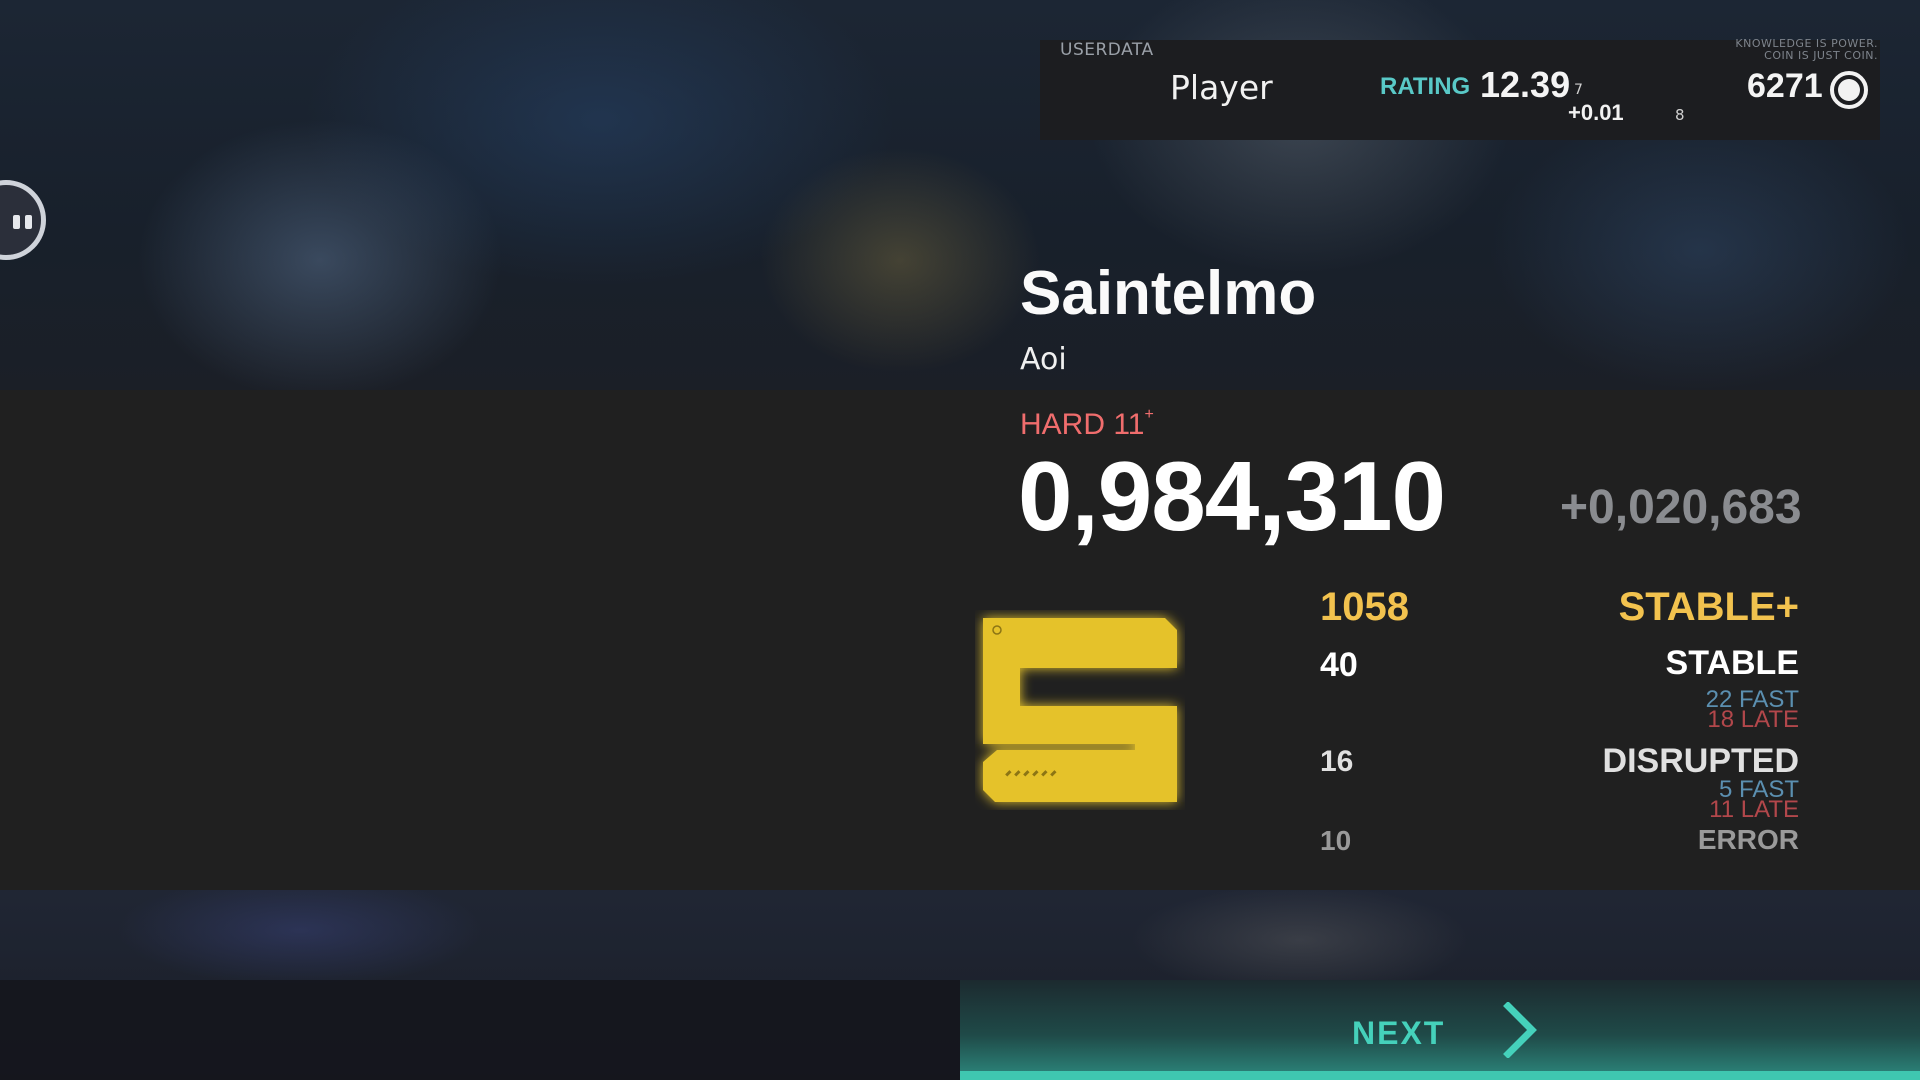 The width and height of the screenshot is (1920, 1080). Describe the element at coordinates (1107, 50) in the screenshot. I see `userdata-label: USERDATA` at that location.